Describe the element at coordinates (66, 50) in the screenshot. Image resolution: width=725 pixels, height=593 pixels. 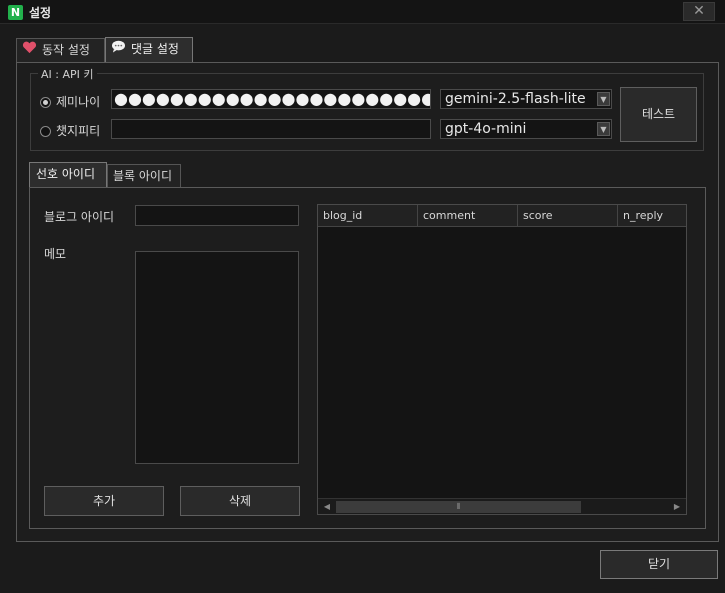
I see `tab-label: 동작 설정` at that location.